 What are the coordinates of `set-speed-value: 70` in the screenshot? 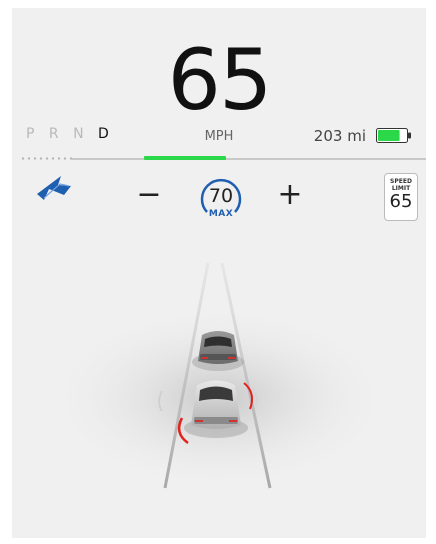 It's located at (221, 196).